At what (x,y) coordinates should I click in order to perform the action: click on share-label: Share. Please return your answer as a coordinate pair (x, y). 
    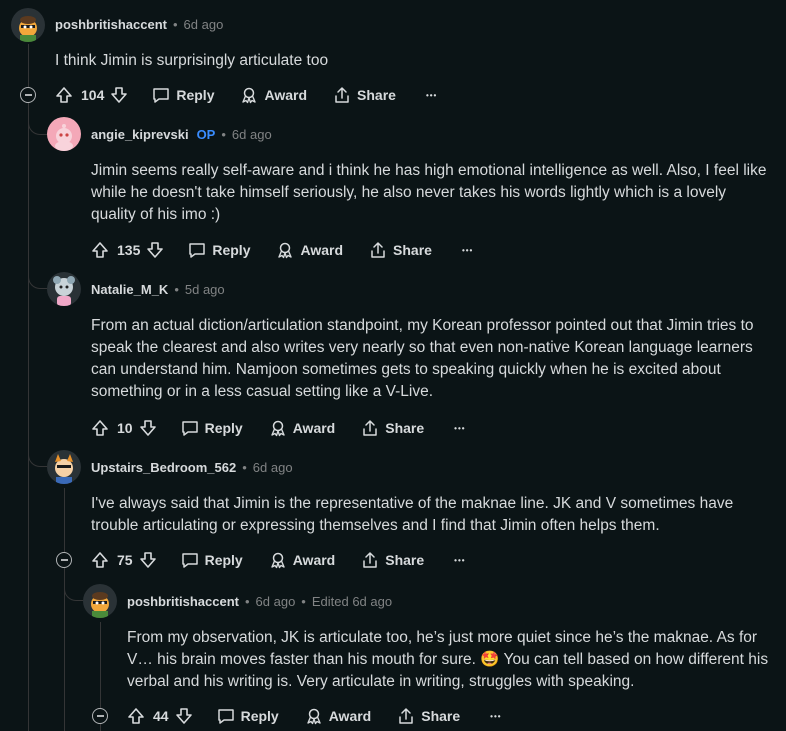
    Looking at the image, I should click on (405, 428).